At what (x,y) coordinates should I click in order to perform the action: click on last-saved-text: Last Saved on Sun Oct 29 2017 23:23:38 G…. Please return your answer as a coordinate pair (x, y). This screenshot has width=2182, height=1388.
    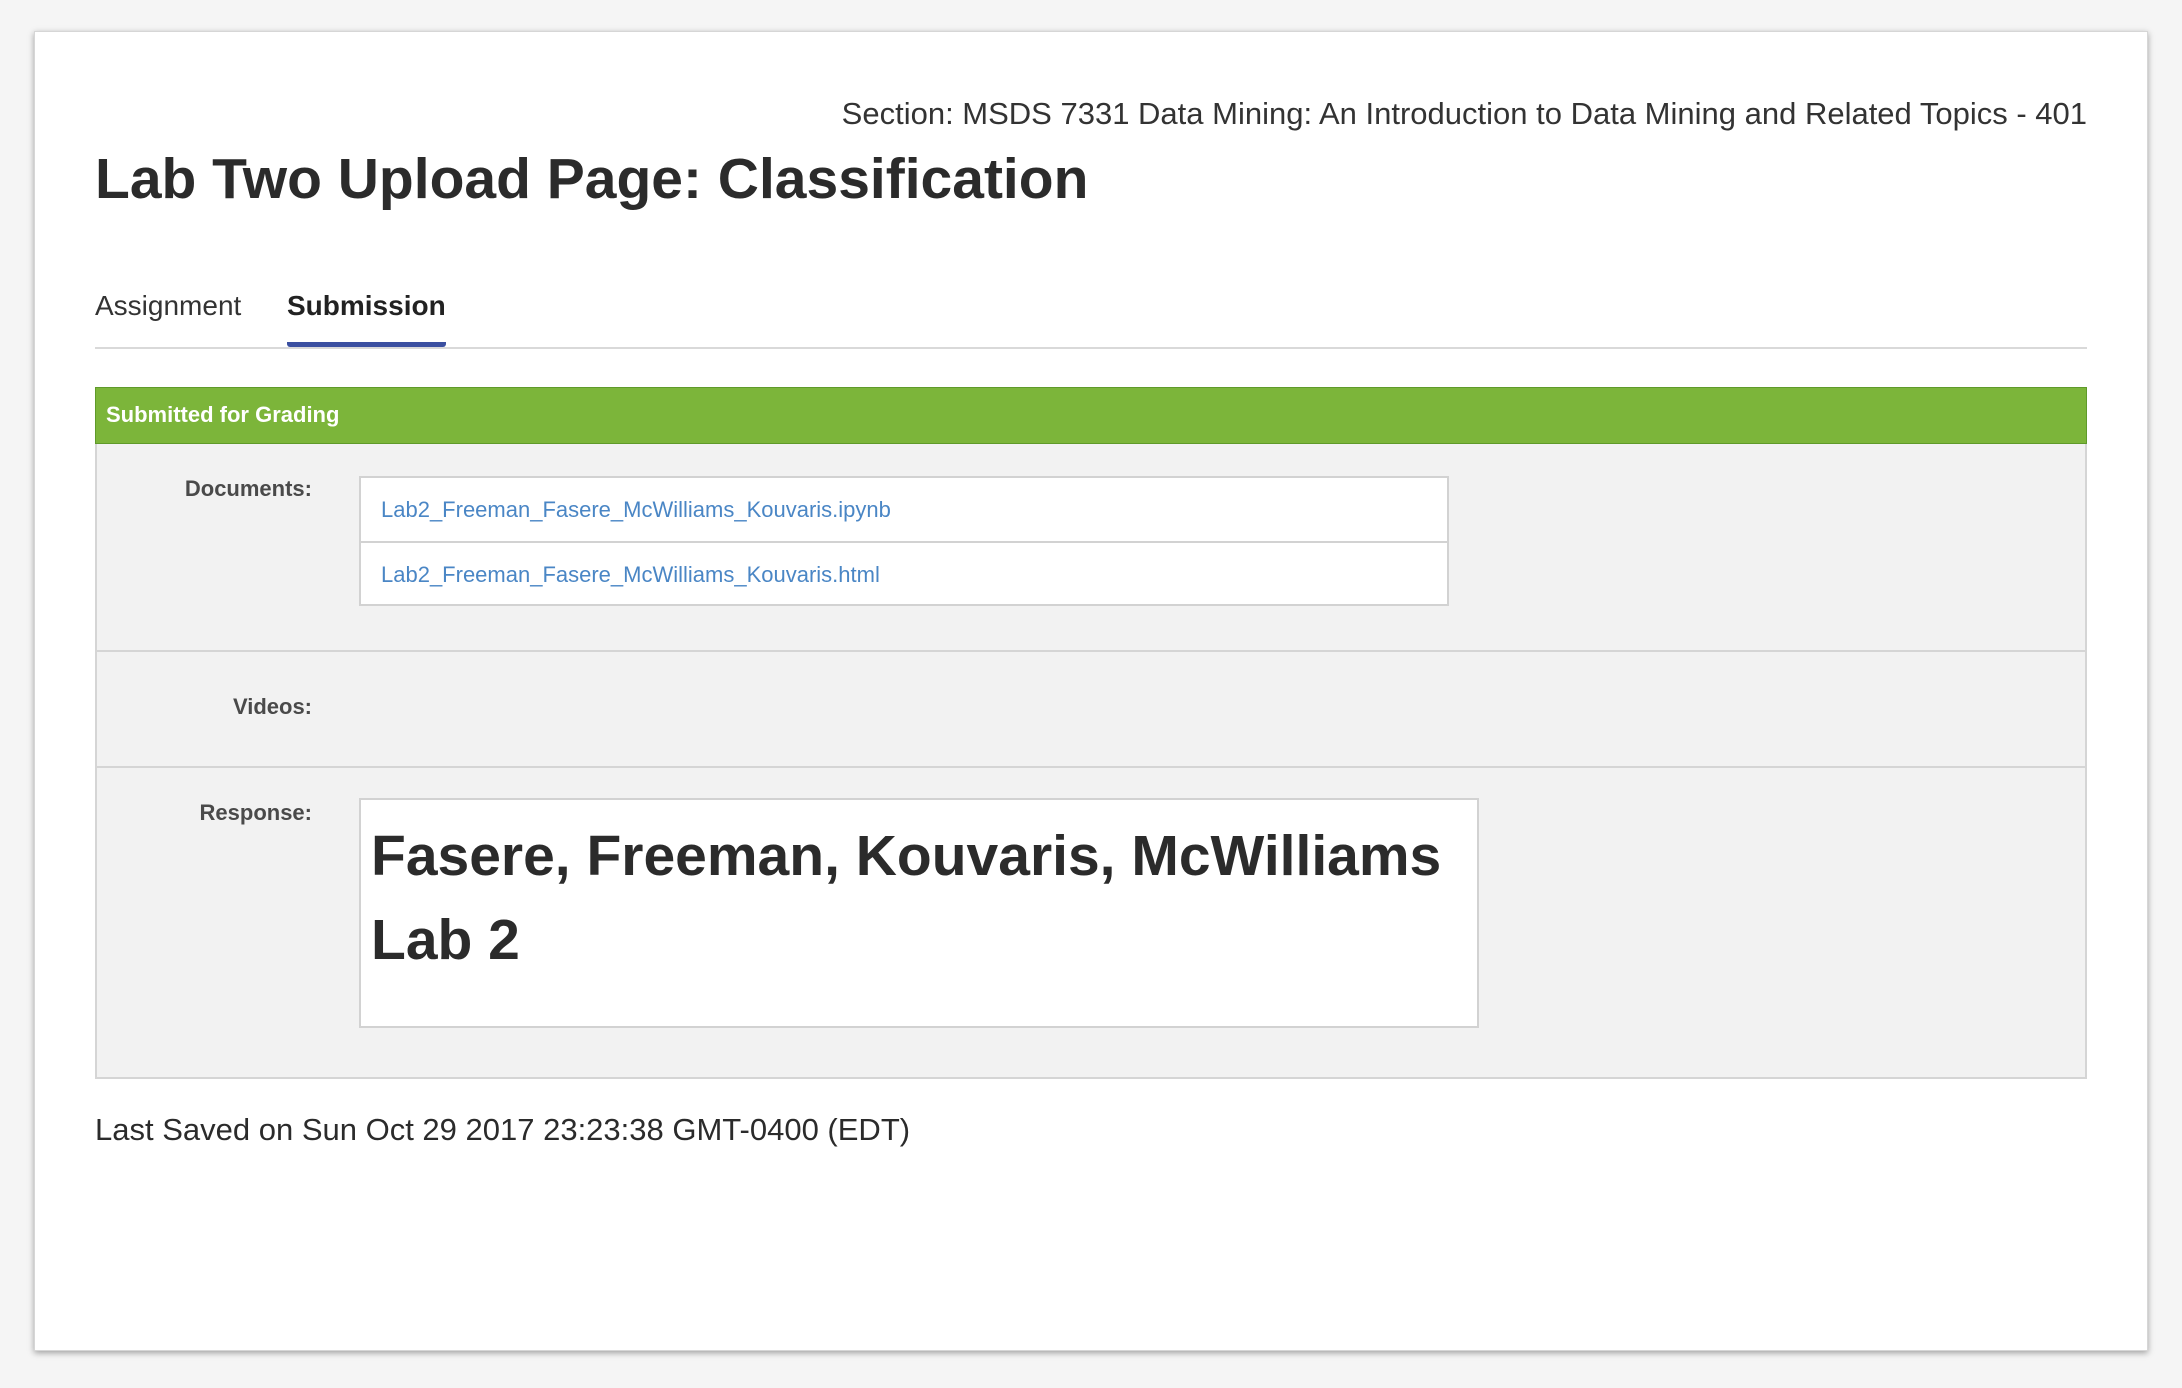
    Looking at the image, I should click on (503, 1129).